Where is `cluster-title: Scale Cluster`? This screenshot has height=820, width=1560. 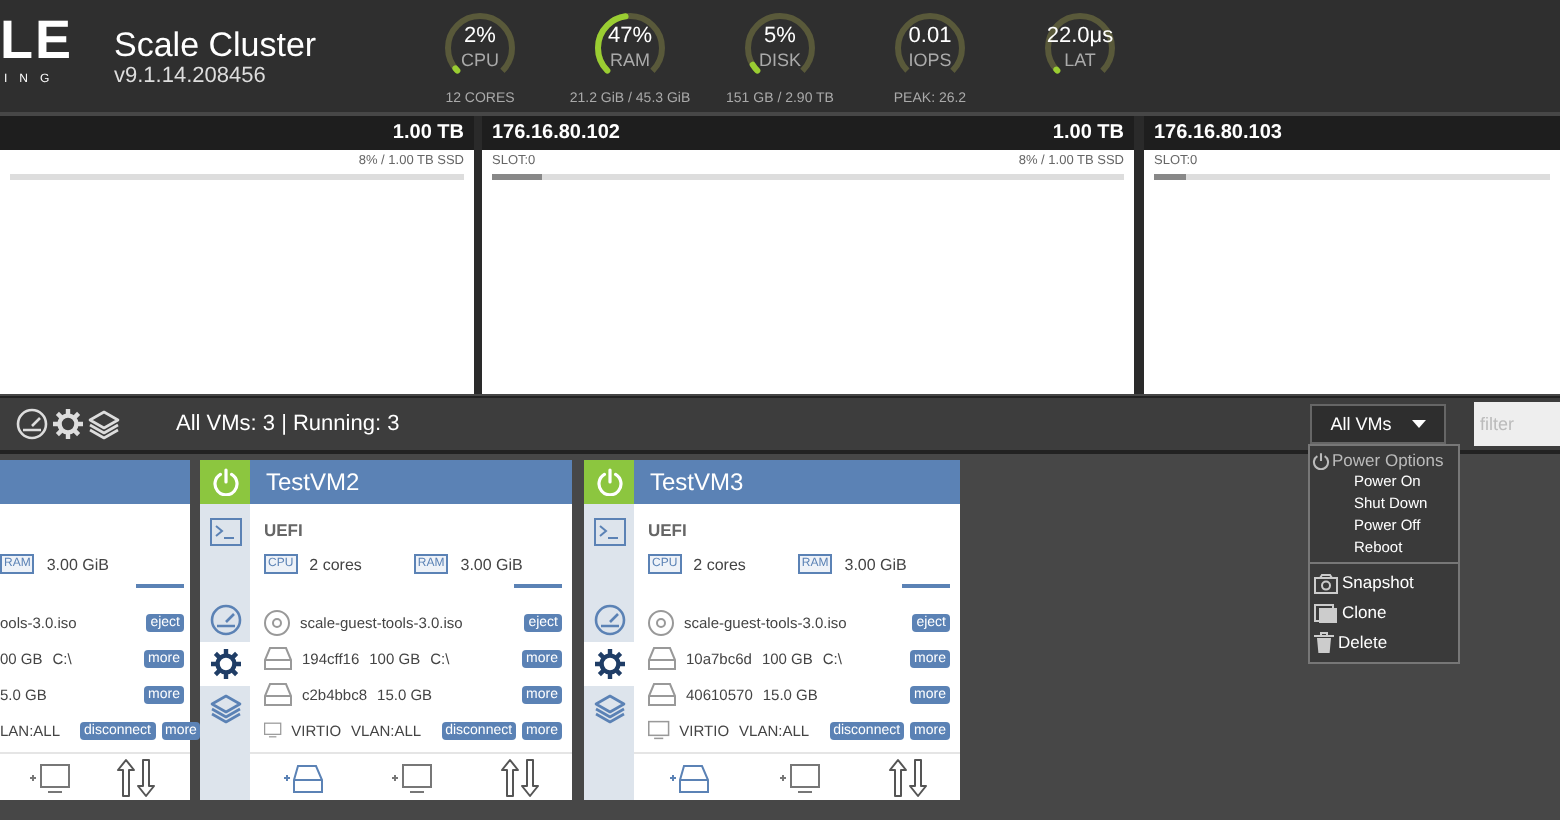 cluster-title: Scale Cluster is located at coordinates (216, 45).